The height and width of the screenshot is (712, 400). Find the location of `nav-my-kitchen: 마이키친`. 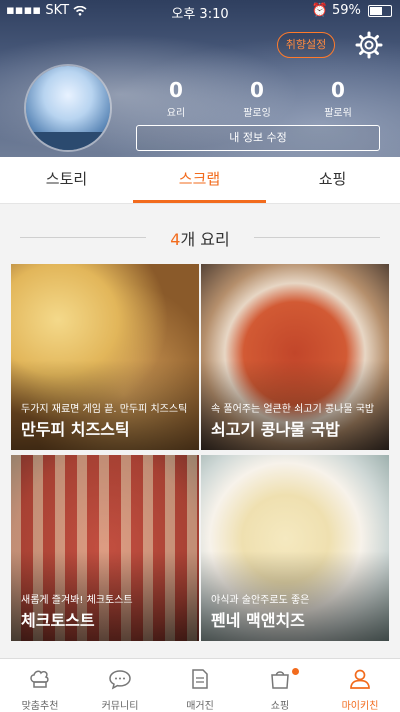

nav-my-kitchen: 마이키친 is located at coordinates (360, 685).